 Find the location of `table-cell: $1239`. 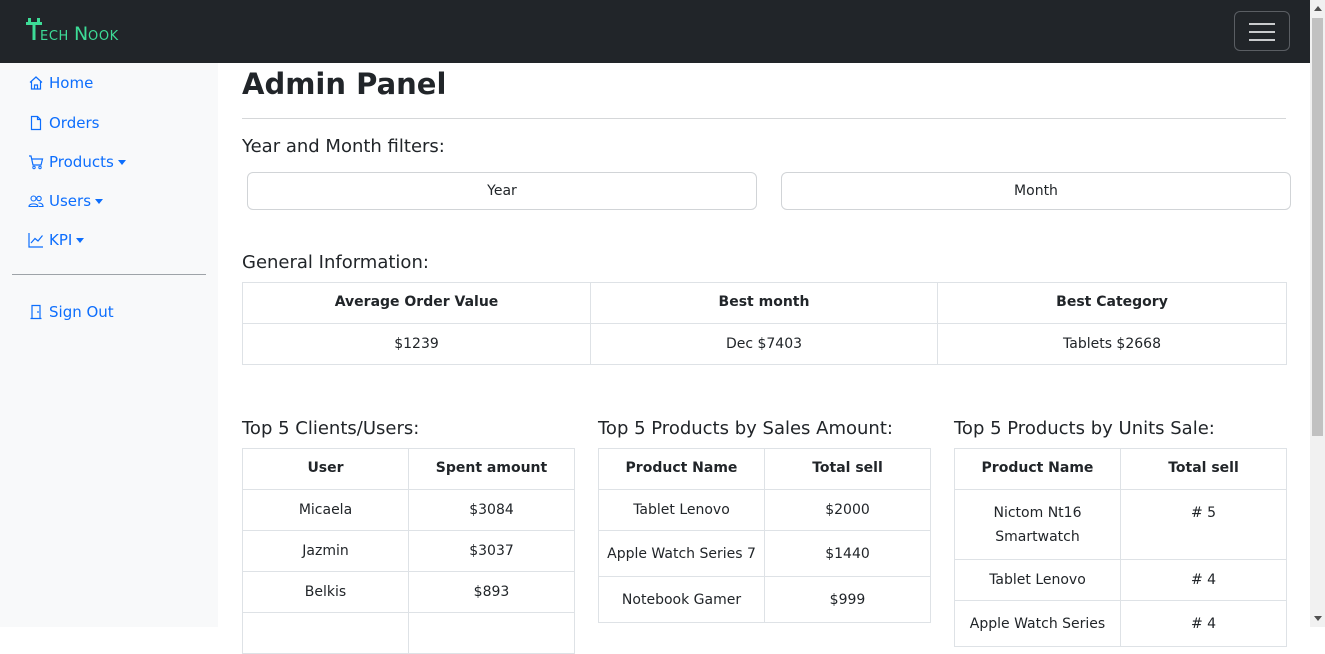

table-cell: $1239 is located at coordinates (416, 344).